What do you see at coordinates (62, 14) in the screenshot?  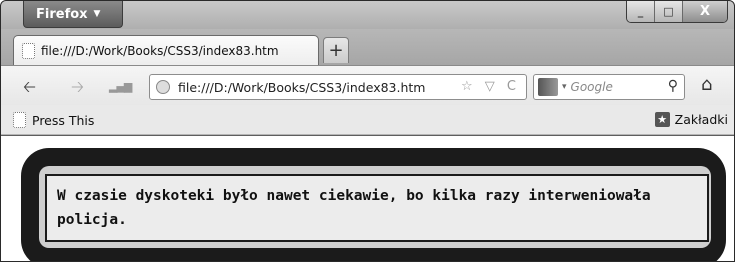 I see `firefox-menu-label: Firefox` at bounding box center [62, 14].